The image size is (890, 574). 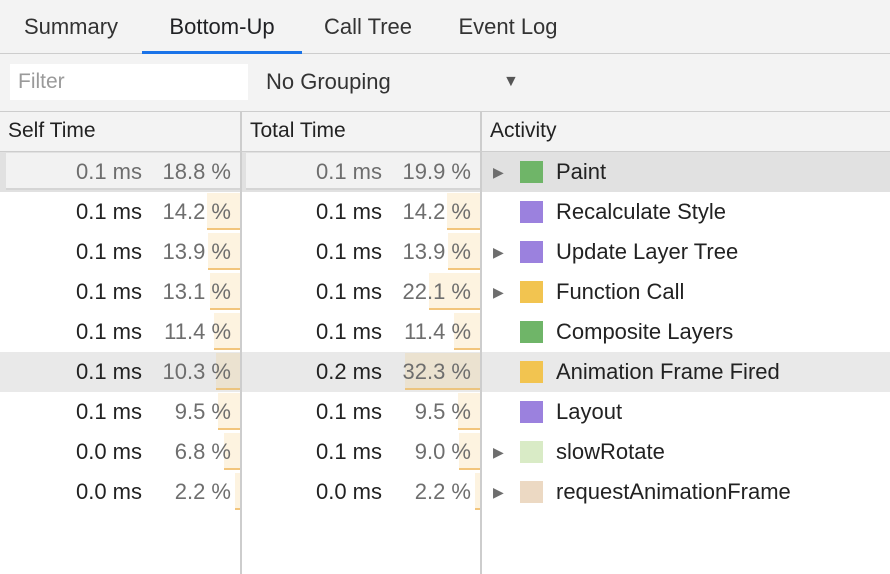 I want to click on chevron-down-icon: ▼, so click(x=511, y=82).